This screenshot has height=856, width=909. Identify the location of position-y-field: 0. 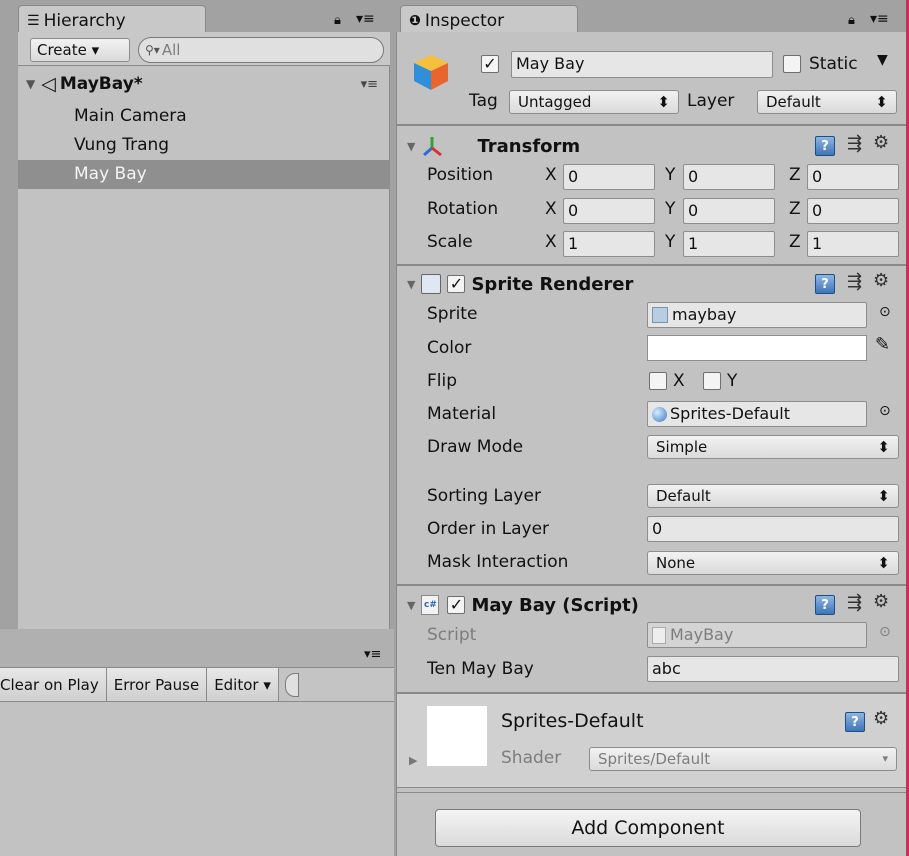
(729, 177).